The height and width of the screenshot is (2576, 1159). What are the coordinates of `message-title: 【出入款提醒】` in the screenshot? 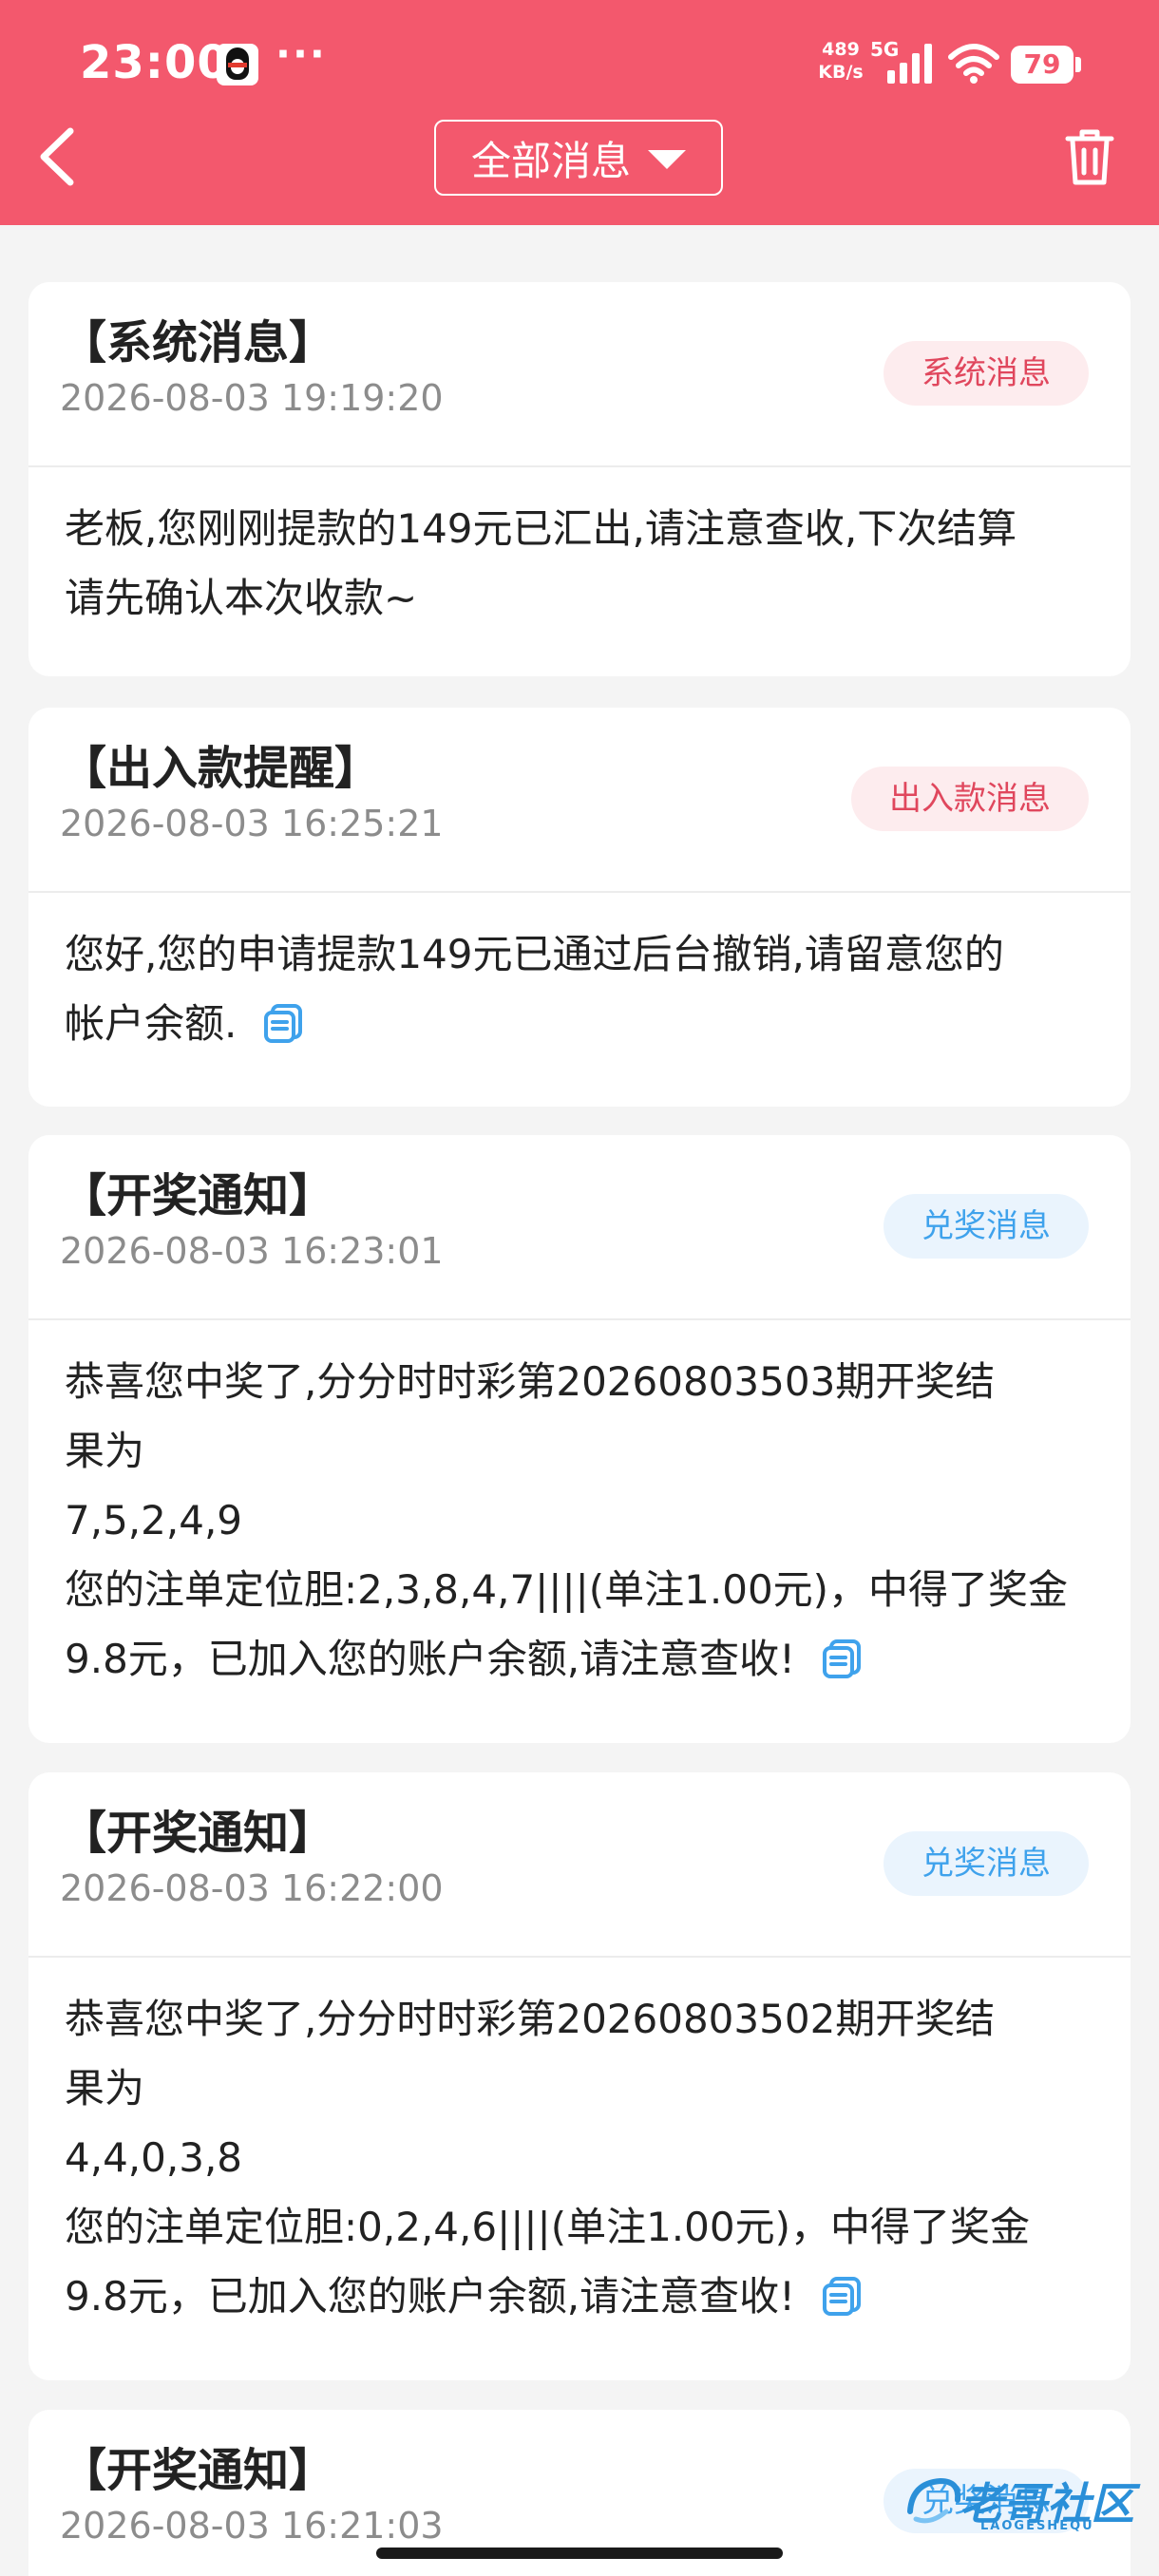 It's located at (221, 768).